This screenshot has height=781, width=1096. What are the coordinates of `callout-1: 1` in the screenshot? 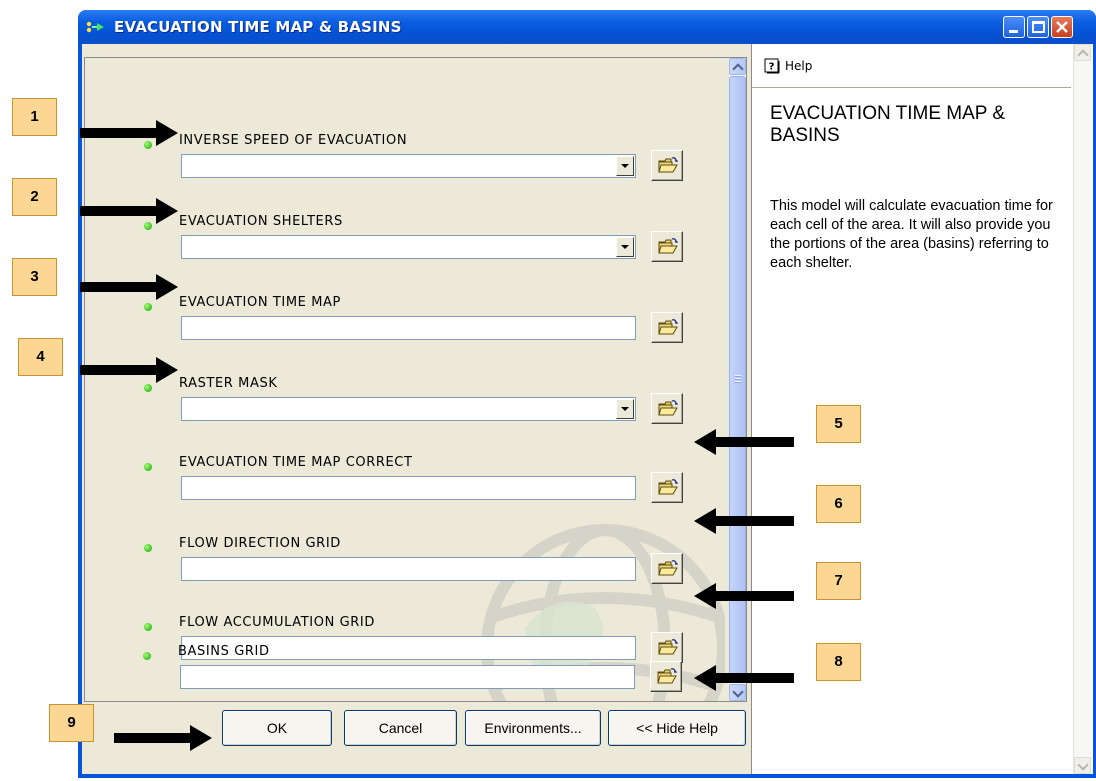 It's located at (34, 117).